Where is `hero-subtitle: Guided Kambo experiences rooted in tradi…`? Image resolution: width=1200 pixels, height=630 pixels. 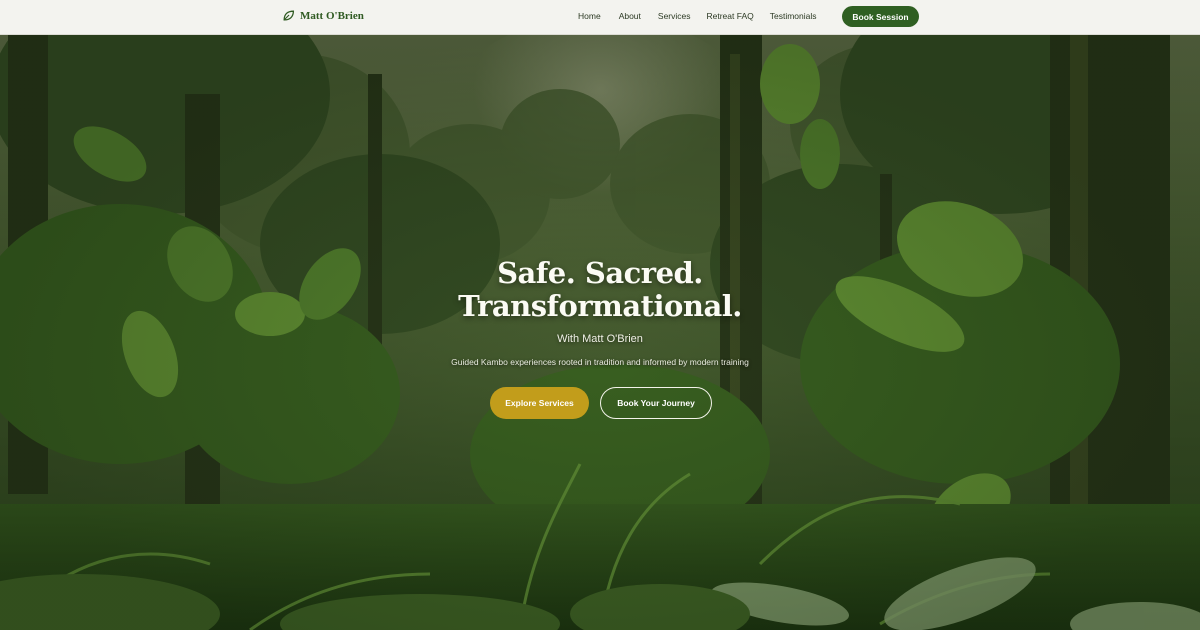 hero-subtitle: Guided Kambo experiences rooted in tradi… is located at coordinates (600, 362).